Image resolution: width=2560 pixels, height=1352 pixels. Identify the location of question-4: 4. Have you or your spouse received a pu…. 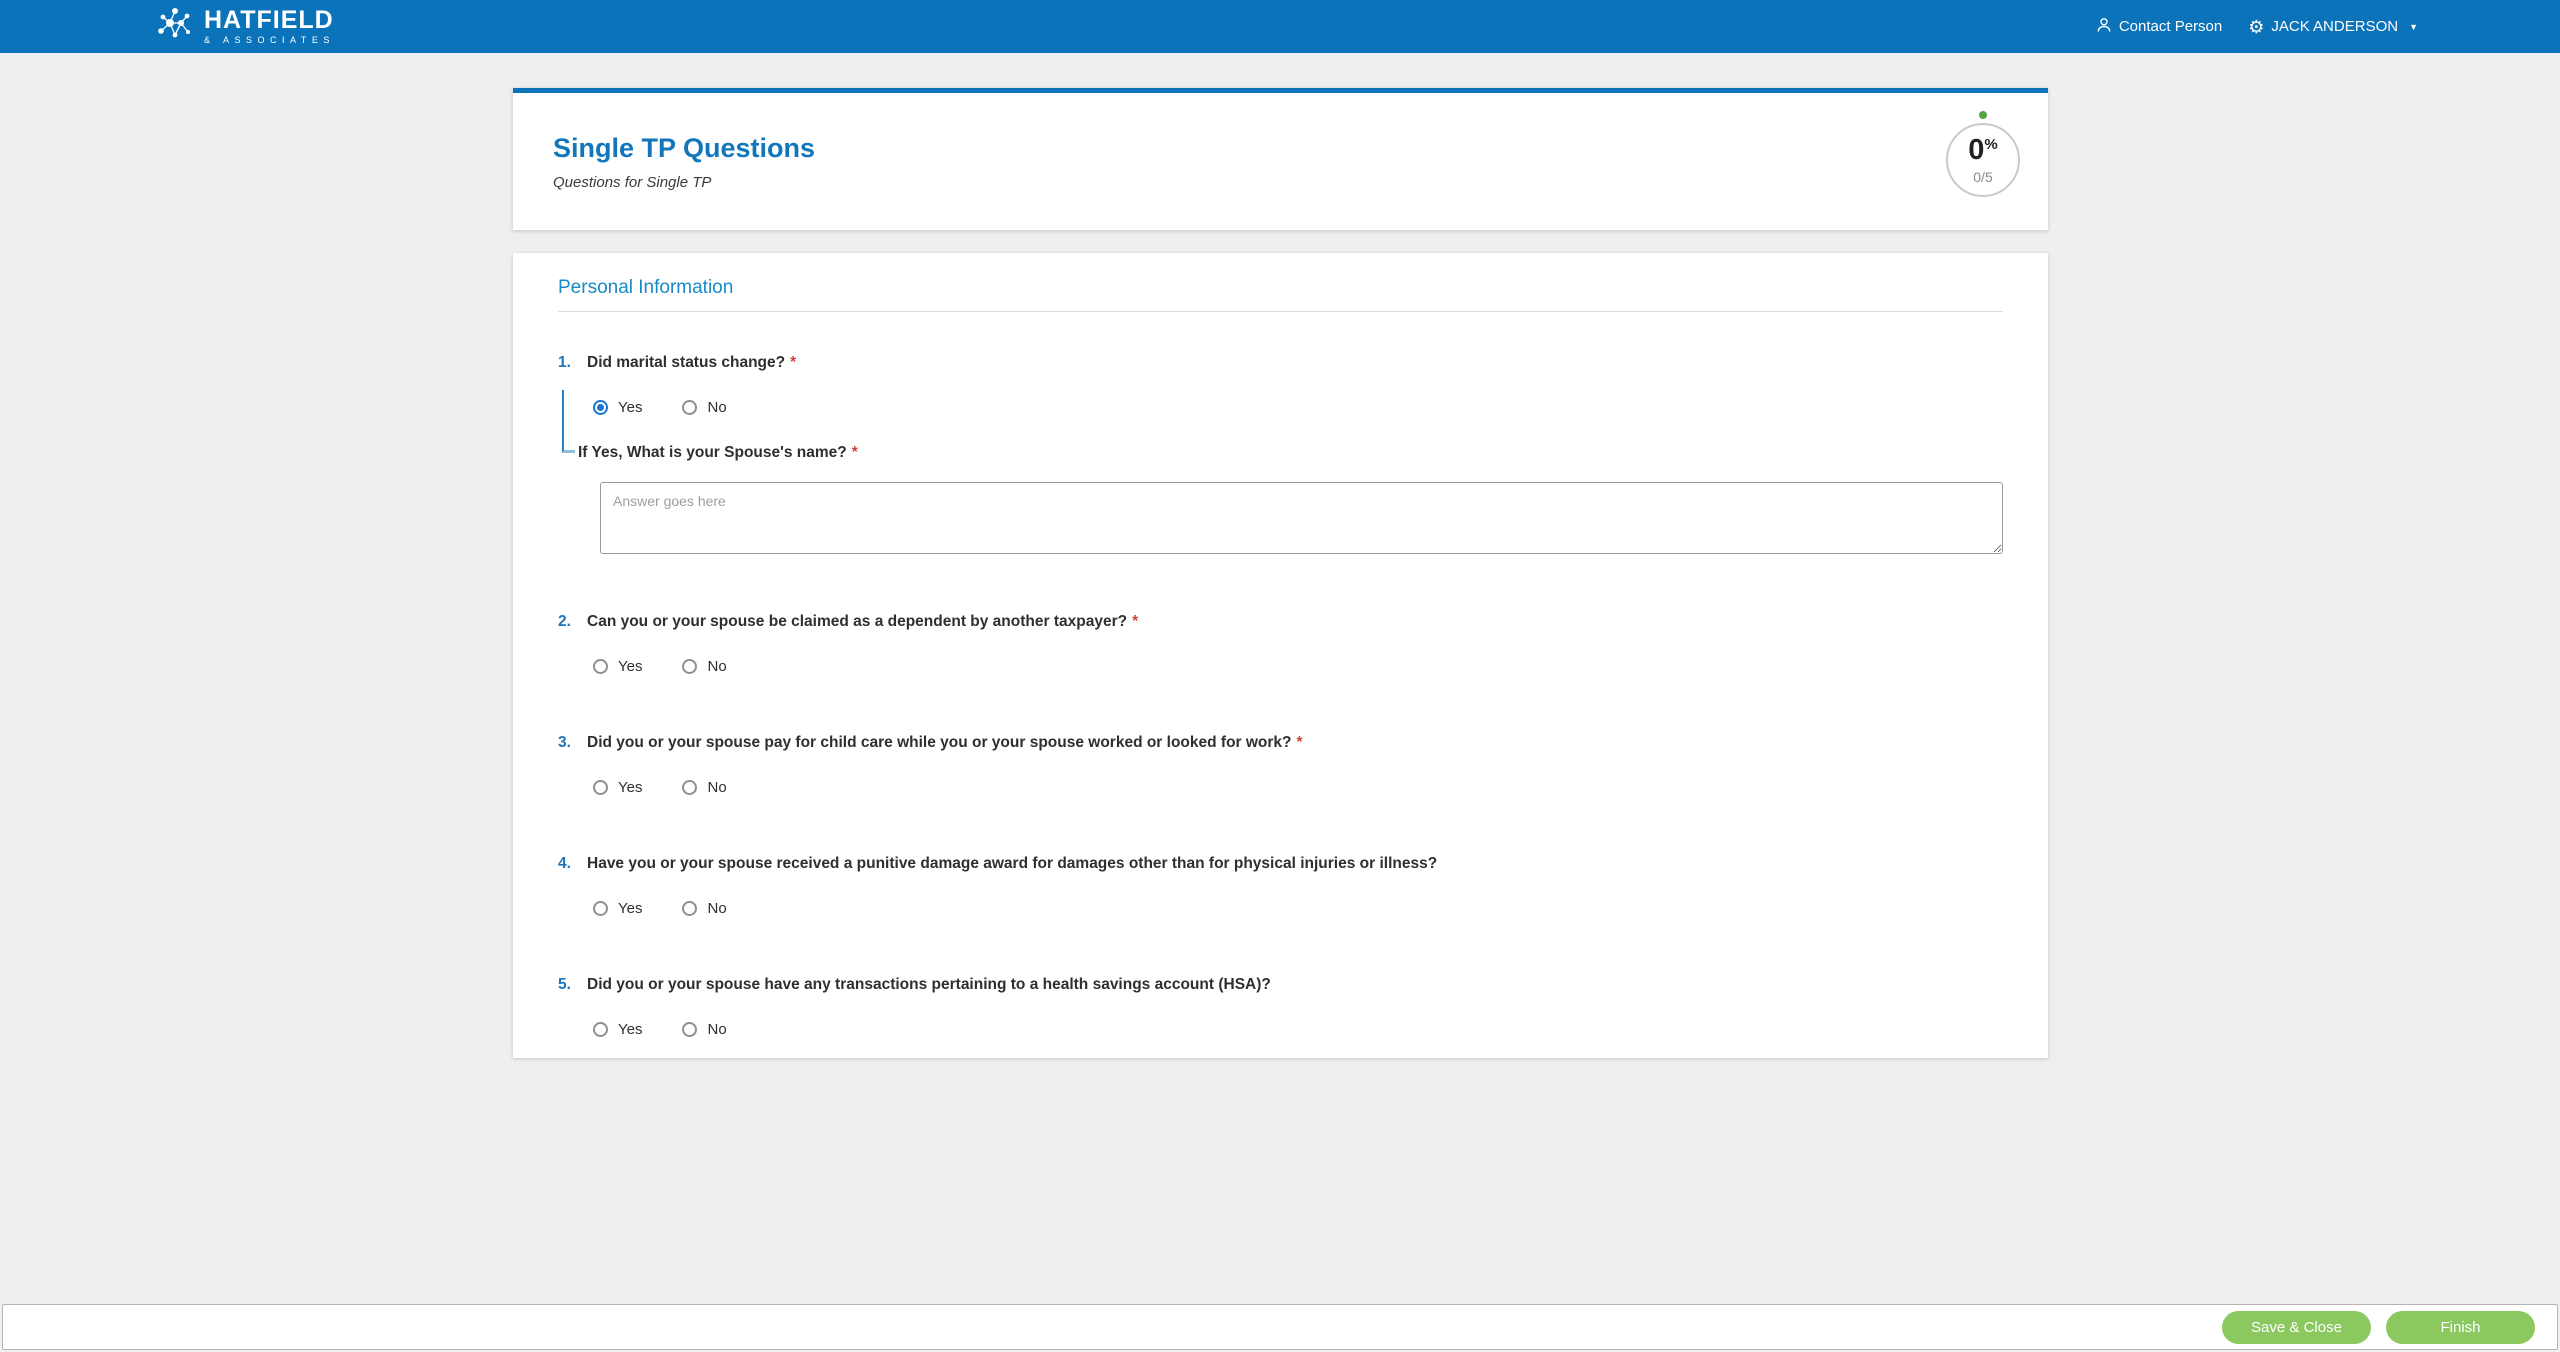
(1280, 886).